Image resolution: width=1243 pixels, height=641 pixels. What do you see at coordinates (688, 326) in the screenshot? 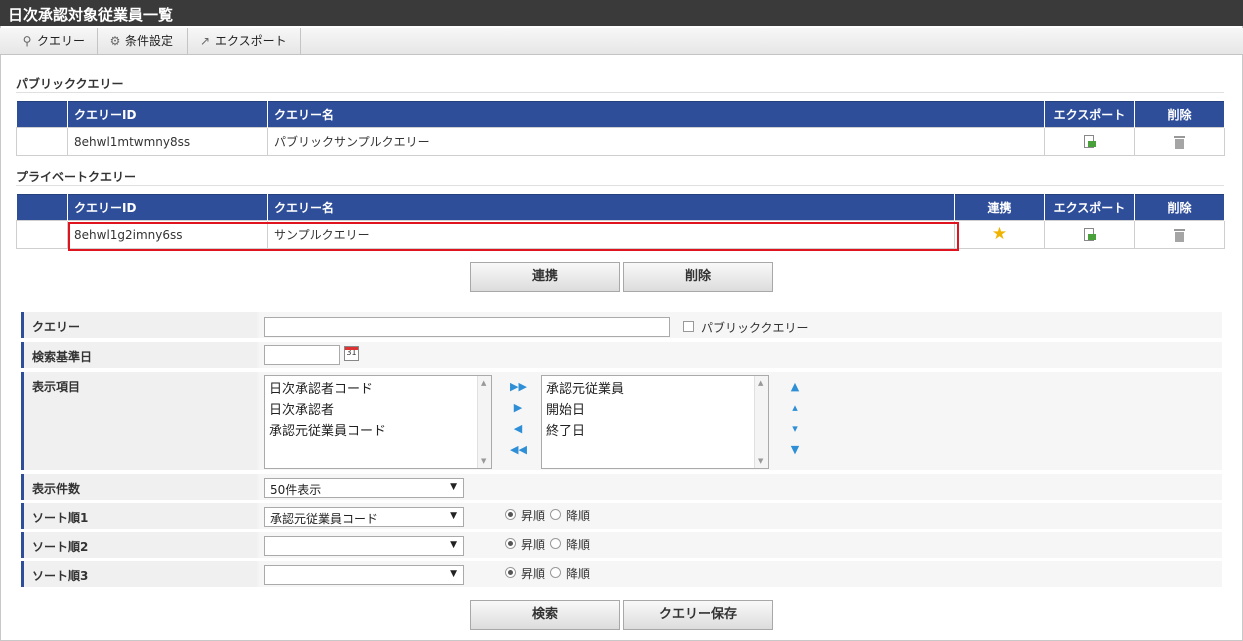
I see `public-query-checkbox` at bounding box center [688, 326].